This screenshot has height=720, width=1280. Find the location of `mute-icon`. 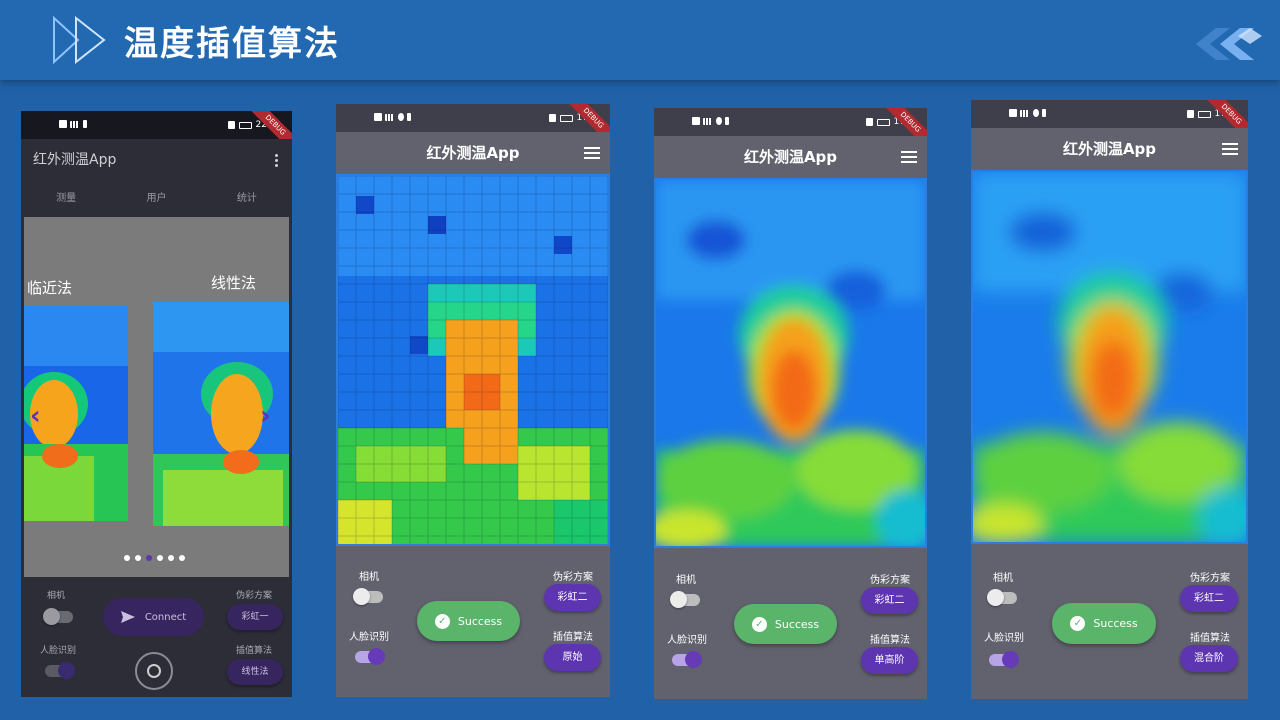

mute-icon is located at coordinates (869, 122).